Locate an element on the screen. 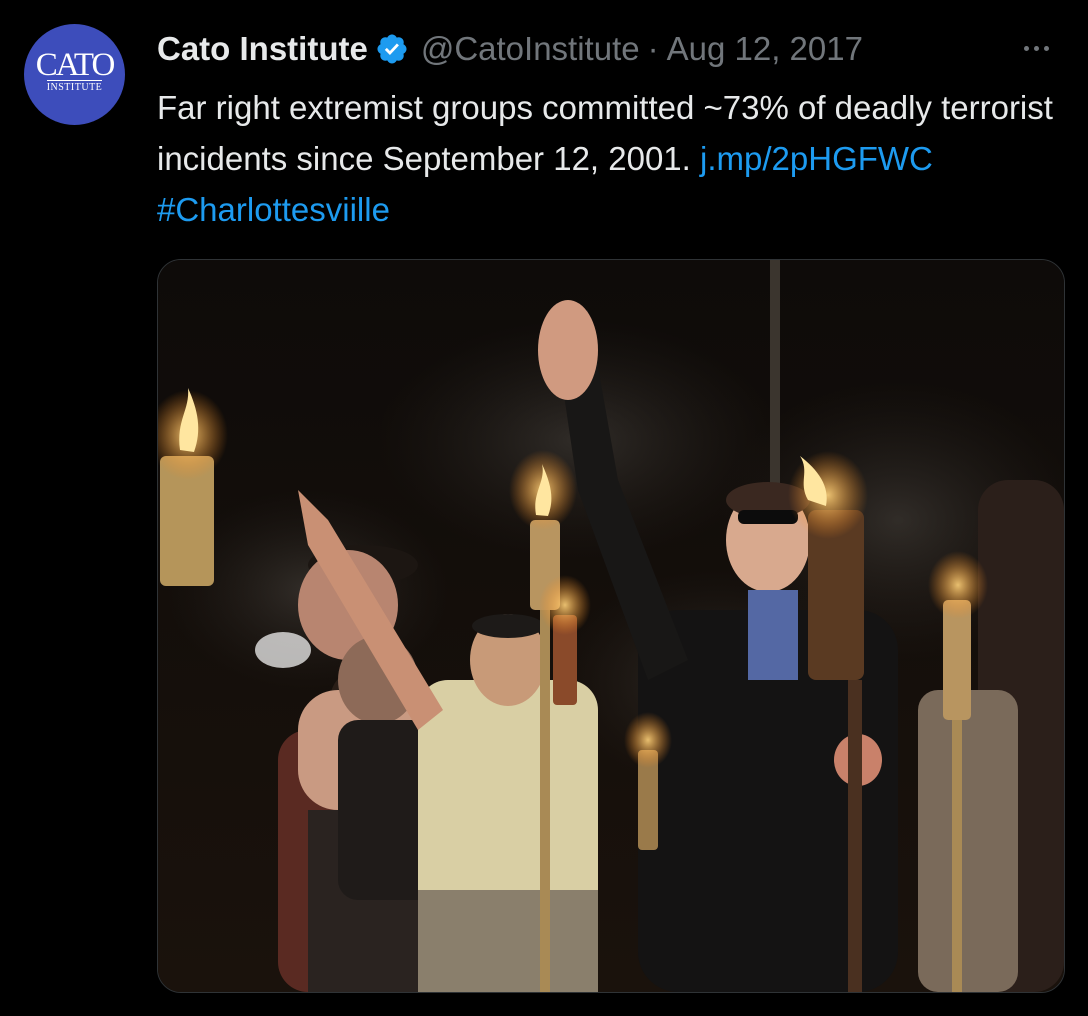  more-horizontal-icon is located at coordinates (1036, 48).